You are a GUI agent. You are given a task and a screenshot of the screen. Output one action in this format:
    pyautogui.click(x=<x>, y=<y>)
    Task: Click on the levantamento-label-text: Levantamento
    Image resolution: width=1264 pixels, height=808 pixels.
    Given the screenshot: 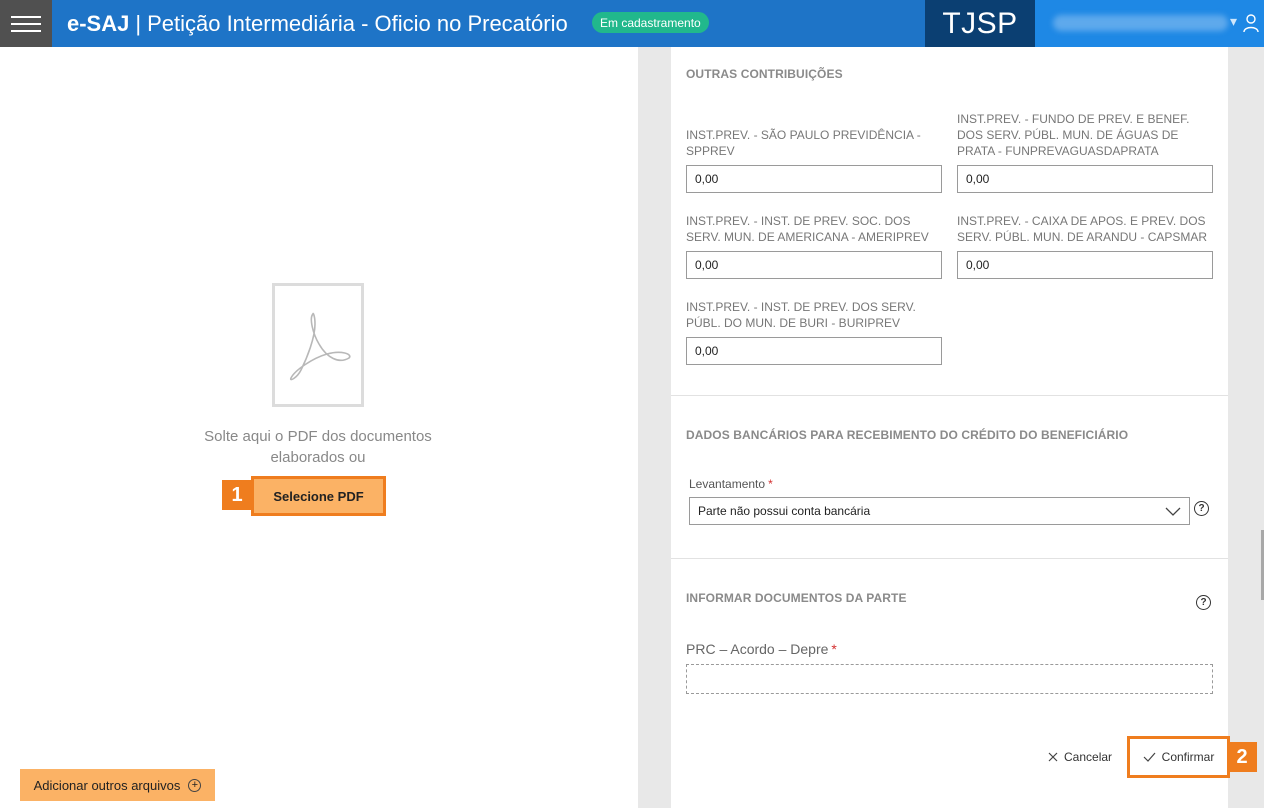 What is the action you would take?
    pyautogui.click(x=727, y=484)
    